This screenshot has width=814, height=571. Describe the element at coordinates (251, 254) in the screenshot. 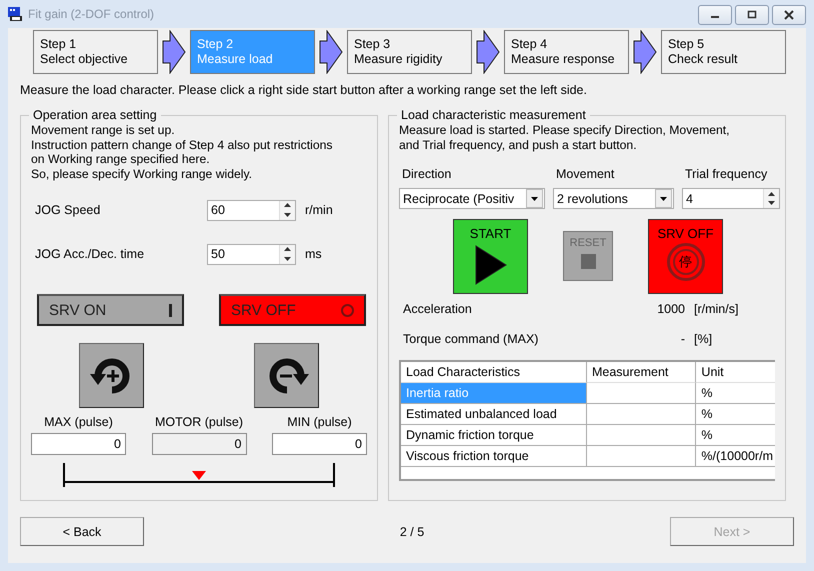

I see `spin-field: 50` at that location.